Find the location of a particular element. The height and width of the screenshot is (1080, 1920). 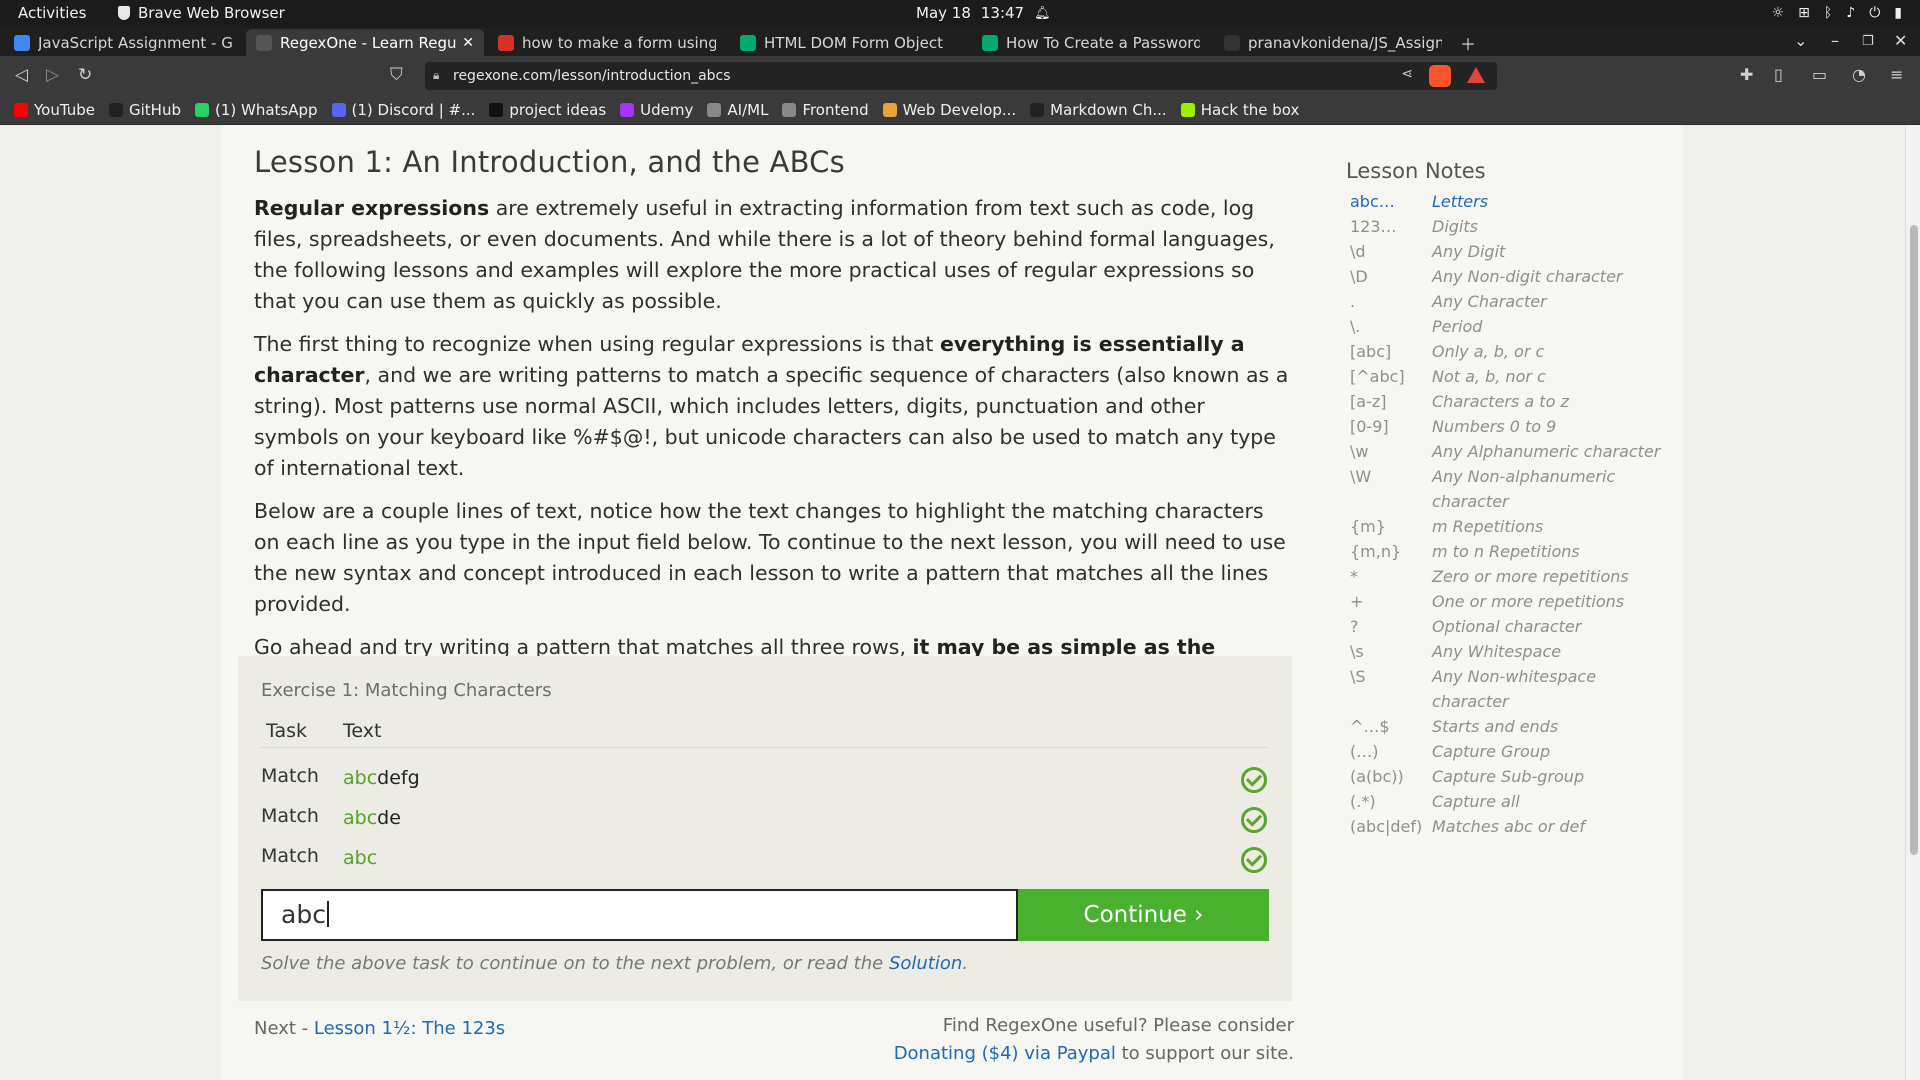

browser-tab: How To Create a Password Va is located at coordinates (1091, 42).